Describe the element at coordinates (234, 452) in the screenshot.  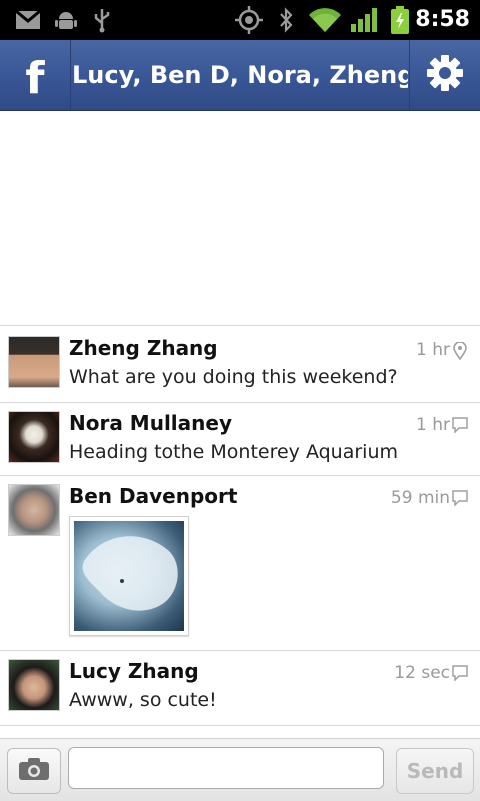
I see `message-text: Heading tothe Monterey Aquarium` at that location.